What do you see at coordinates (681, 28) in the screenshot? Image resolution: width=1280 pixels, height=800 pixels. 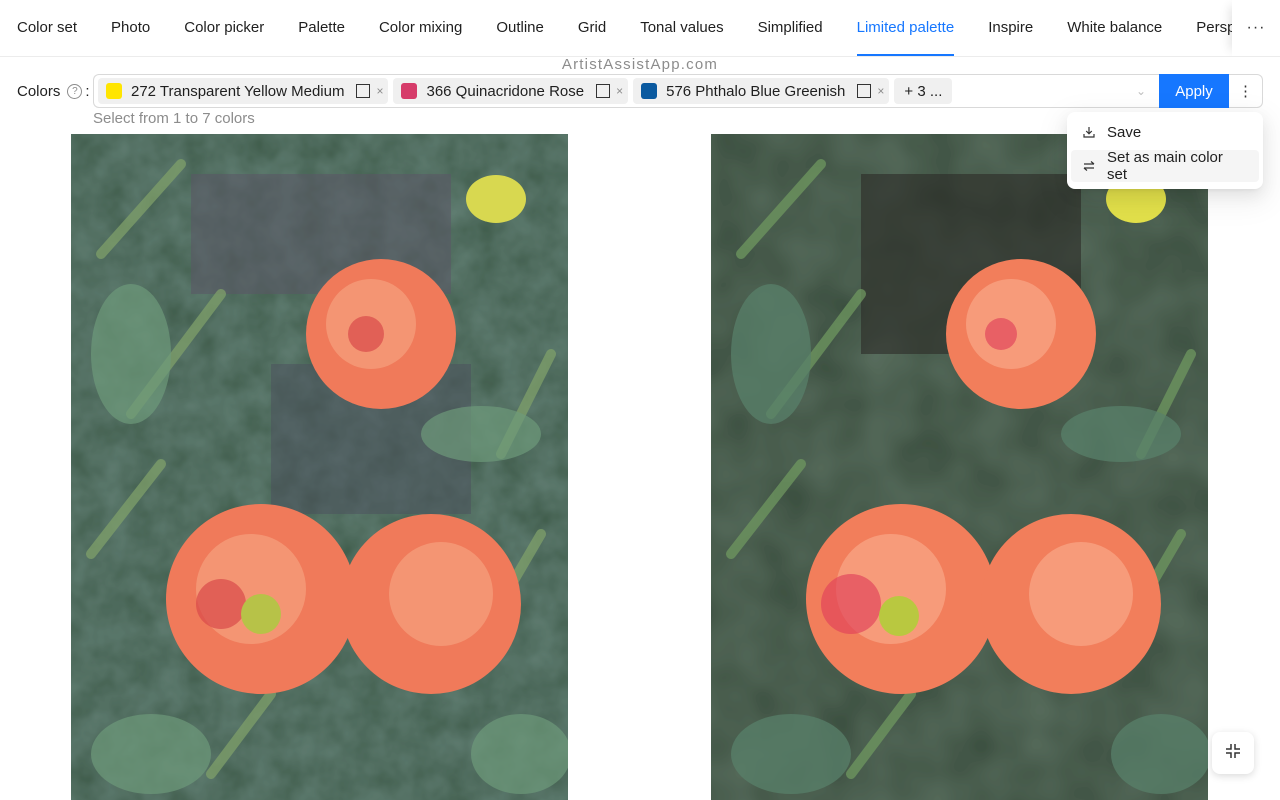 I see `tab-tonal-values: Tonal values` at bounding box center [681, 28].